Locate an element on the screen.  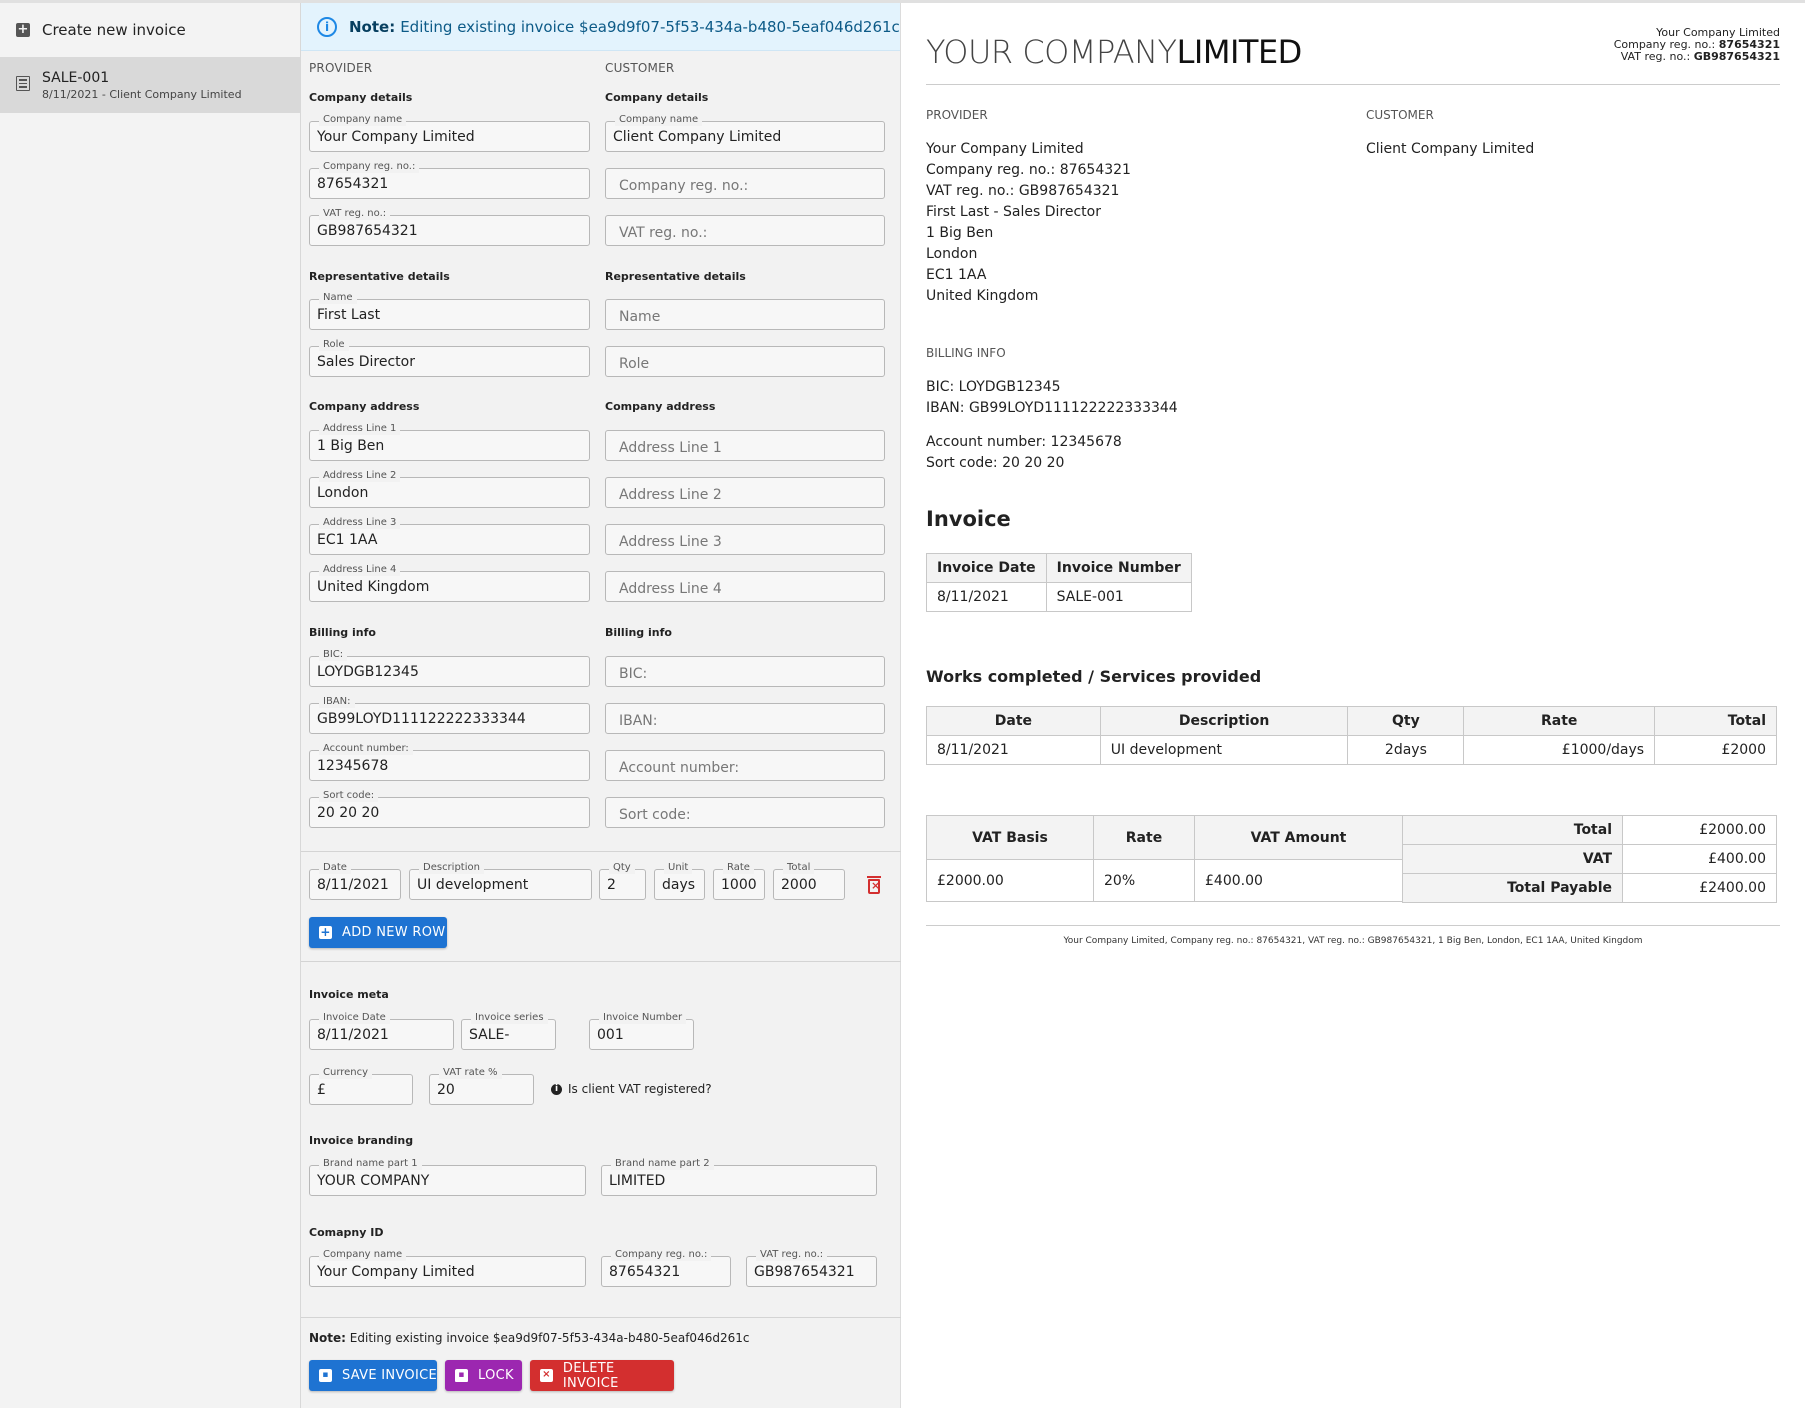
invoice-date-field: Invoice Date 8/11/2021 is located at coordinates (381, 1030).